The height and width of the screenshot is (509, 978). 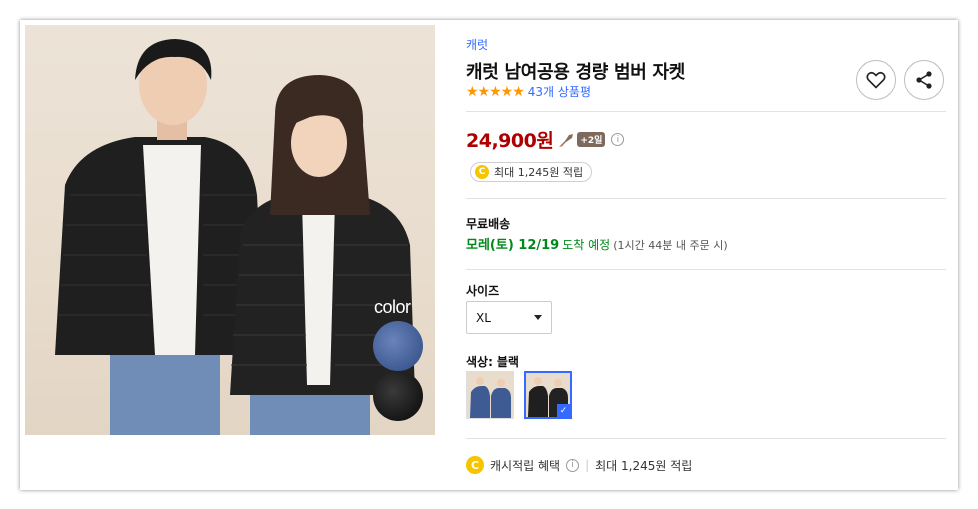 What do you see at coordinates (559, 91) in the screenshot?
I see `review-count-link: 43개 상품평` at bounding box center [559, 91].